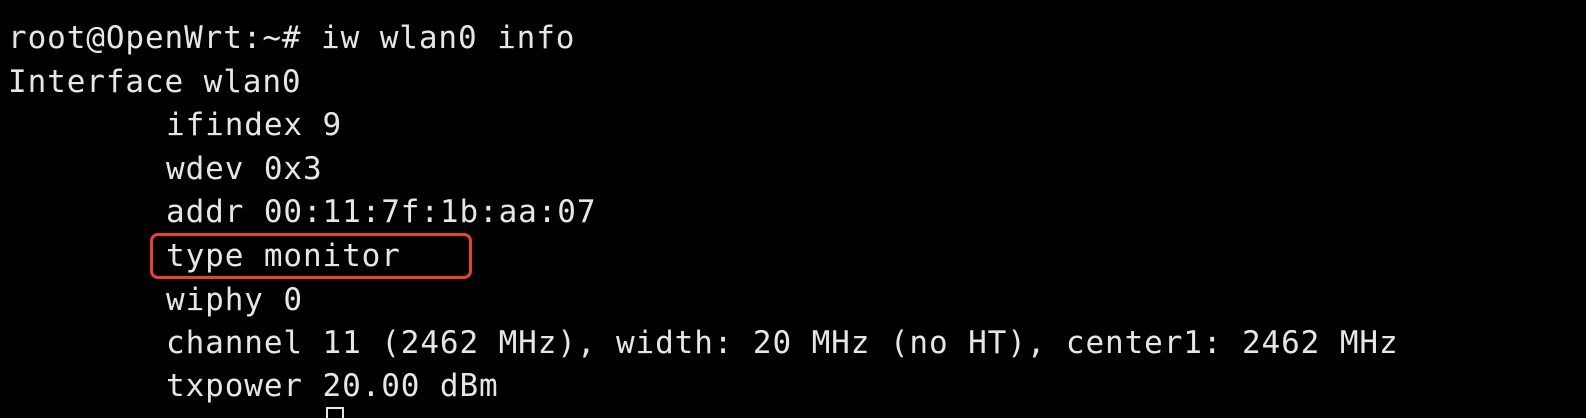  Describe the element at coordinates (234, 300) in the screenshot. I see `output-wiphy-line: wiphy 0` at that location.